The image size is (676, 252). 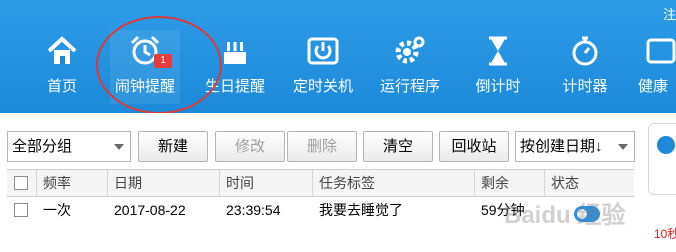 I want to click on edit-button: 修改, so click(x=250, y=146).